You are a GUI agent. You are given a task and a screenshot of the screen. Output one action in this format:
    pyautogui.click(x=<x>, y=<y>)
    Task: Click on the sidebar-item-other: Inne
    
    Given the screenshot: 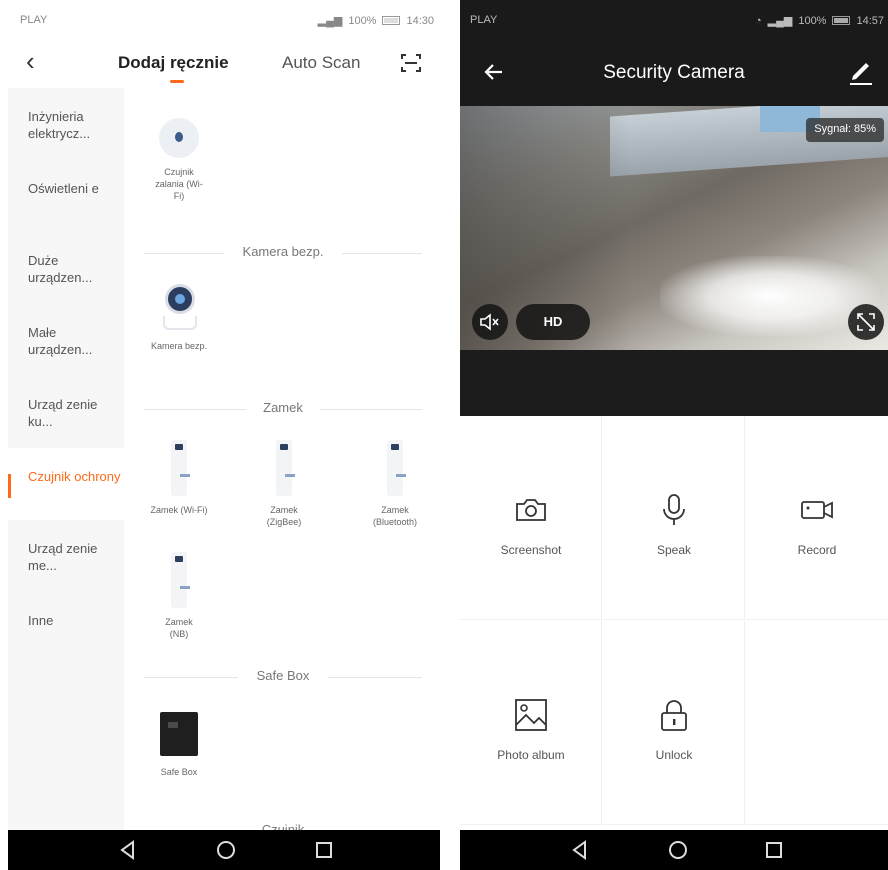 What is the action you would take?
    pyautogui.click(x=66, y=628)
    